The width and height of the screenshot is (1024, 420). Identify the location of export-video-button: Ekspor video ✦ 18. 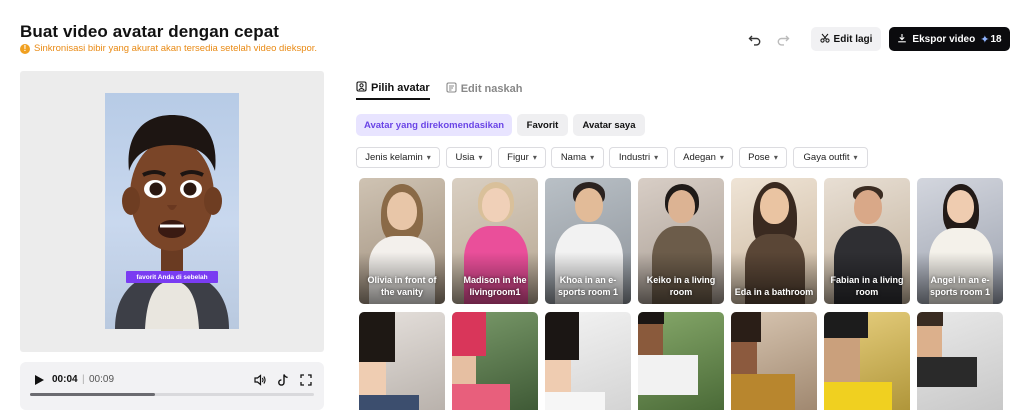
(949, 39).